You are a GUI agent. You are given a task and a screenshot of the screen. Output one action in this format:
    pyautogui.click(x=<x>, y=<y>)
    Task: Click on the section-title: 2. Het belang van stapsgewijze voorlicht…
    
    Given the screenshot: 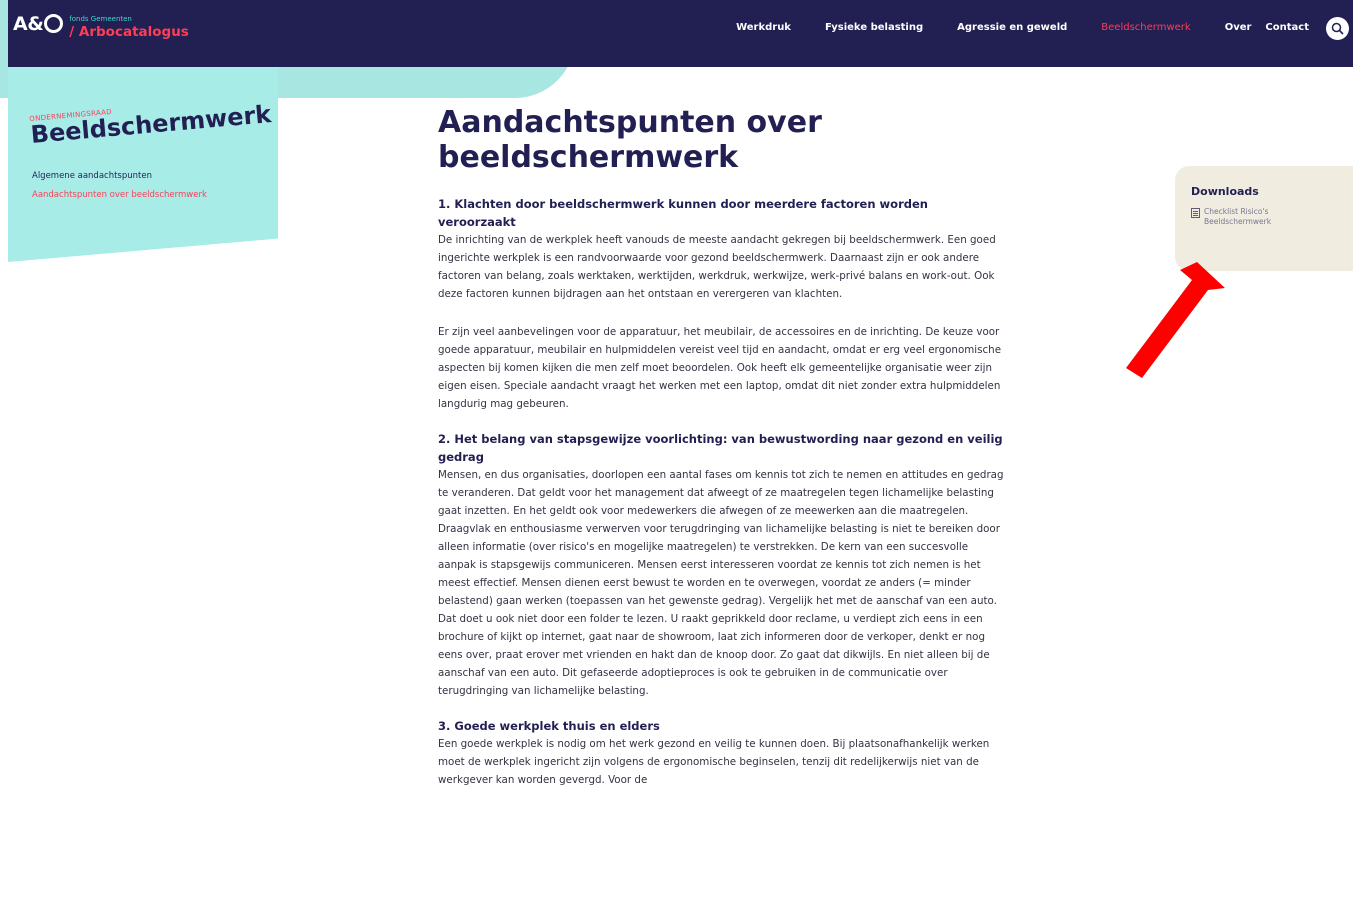 What is the action you would take?
    pyautogui.click(x=720, y=448)
    